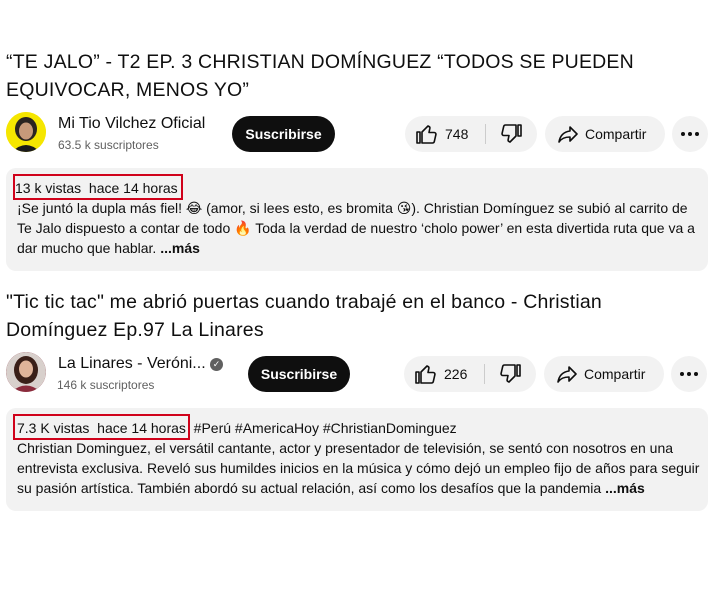 This screenshot has height=599, width=720. I want to click on hashtags: #Perú #AmericaHoy #ChristianDominguez, so click(325, 428).